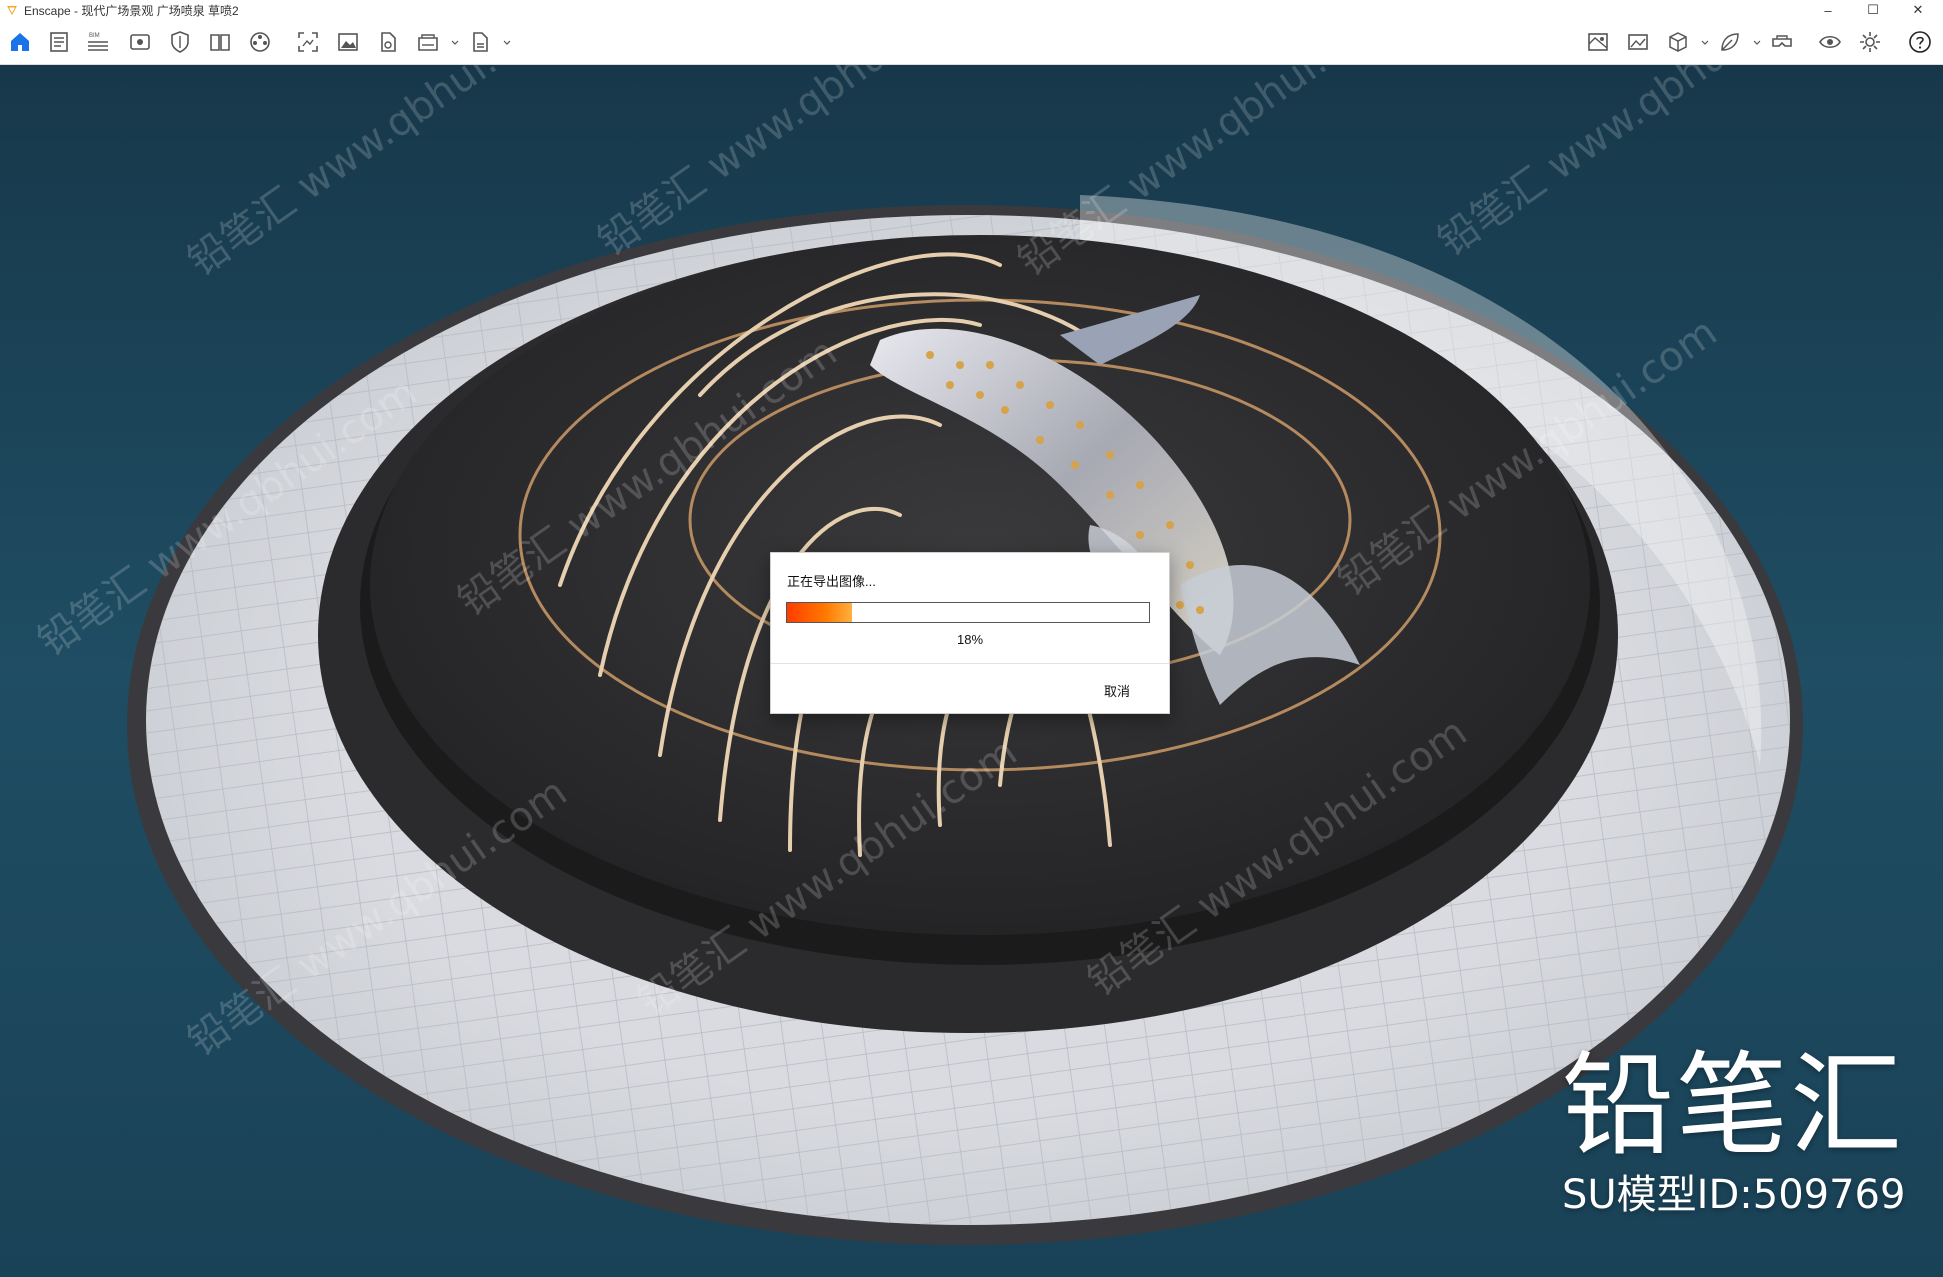 The image size is (1943, 1277). I want to click on cube-button, so click(1678, 42).